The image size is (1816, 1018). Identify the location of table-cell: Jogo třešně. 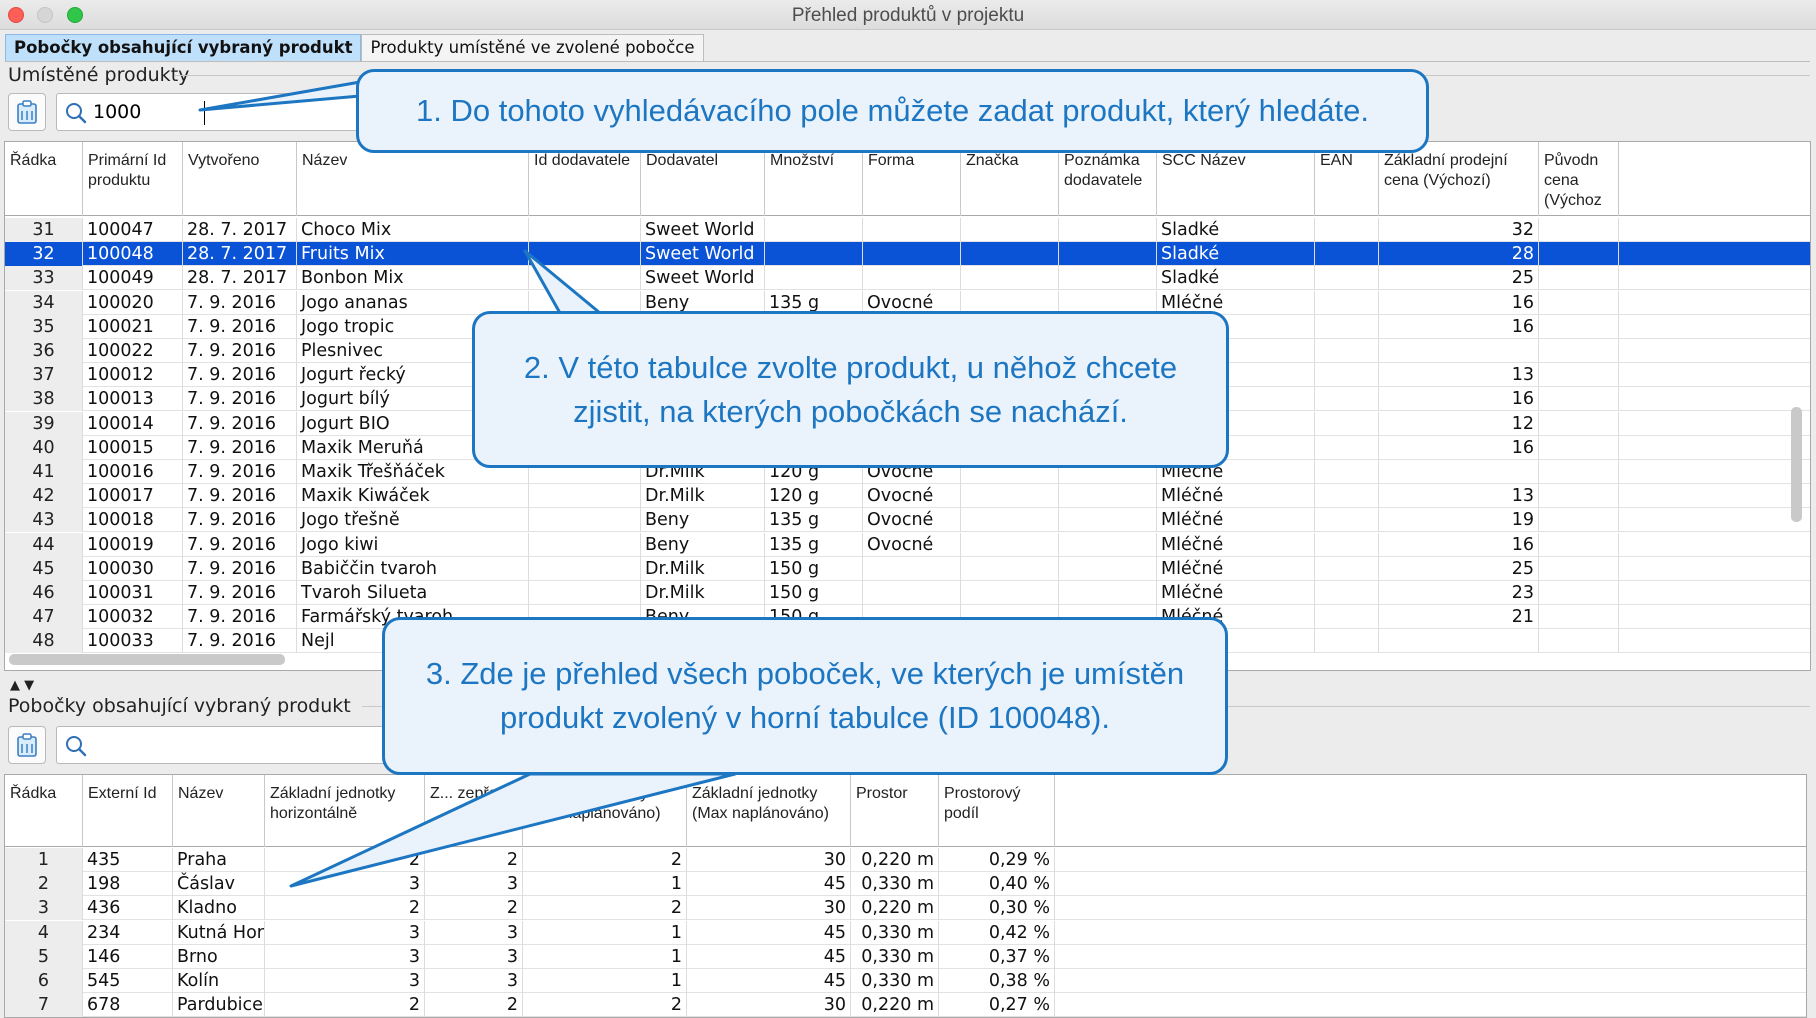
(413, 520).